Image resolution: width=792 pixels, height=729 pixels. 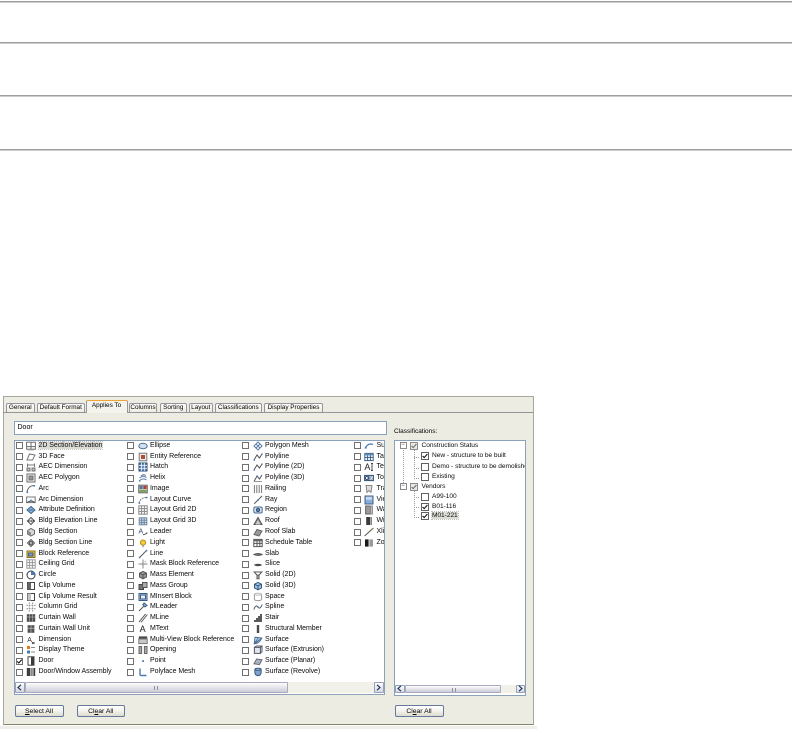 What do you see at coordinates (371, 479) in the screenshot?
I see `svg-text: 6` at bounding box center [371, 479].